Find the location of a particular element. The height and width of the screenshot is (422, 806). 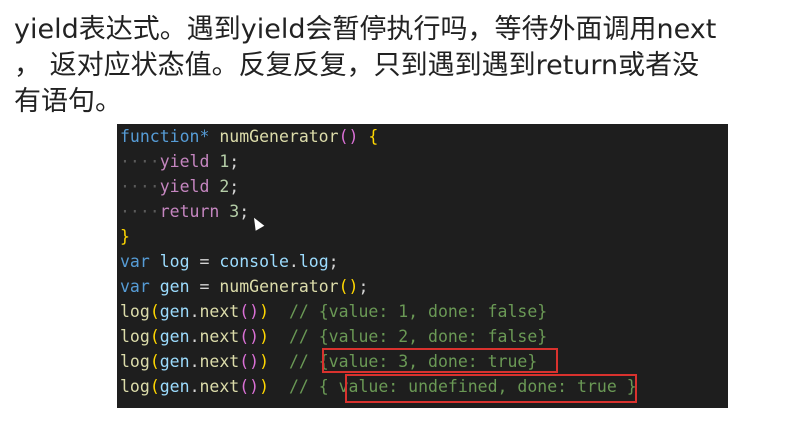

heading-line-3: 有语句。 is located at coordinates (68, 101).